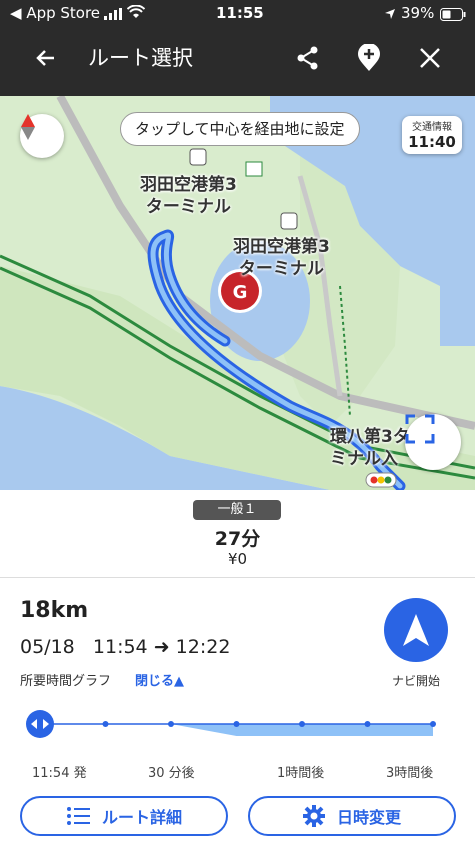 This screenshot has height=845, width=475. Describe the element at coordinates (40, 724) in the screenshot. I see `time-slider-handle` at that location.